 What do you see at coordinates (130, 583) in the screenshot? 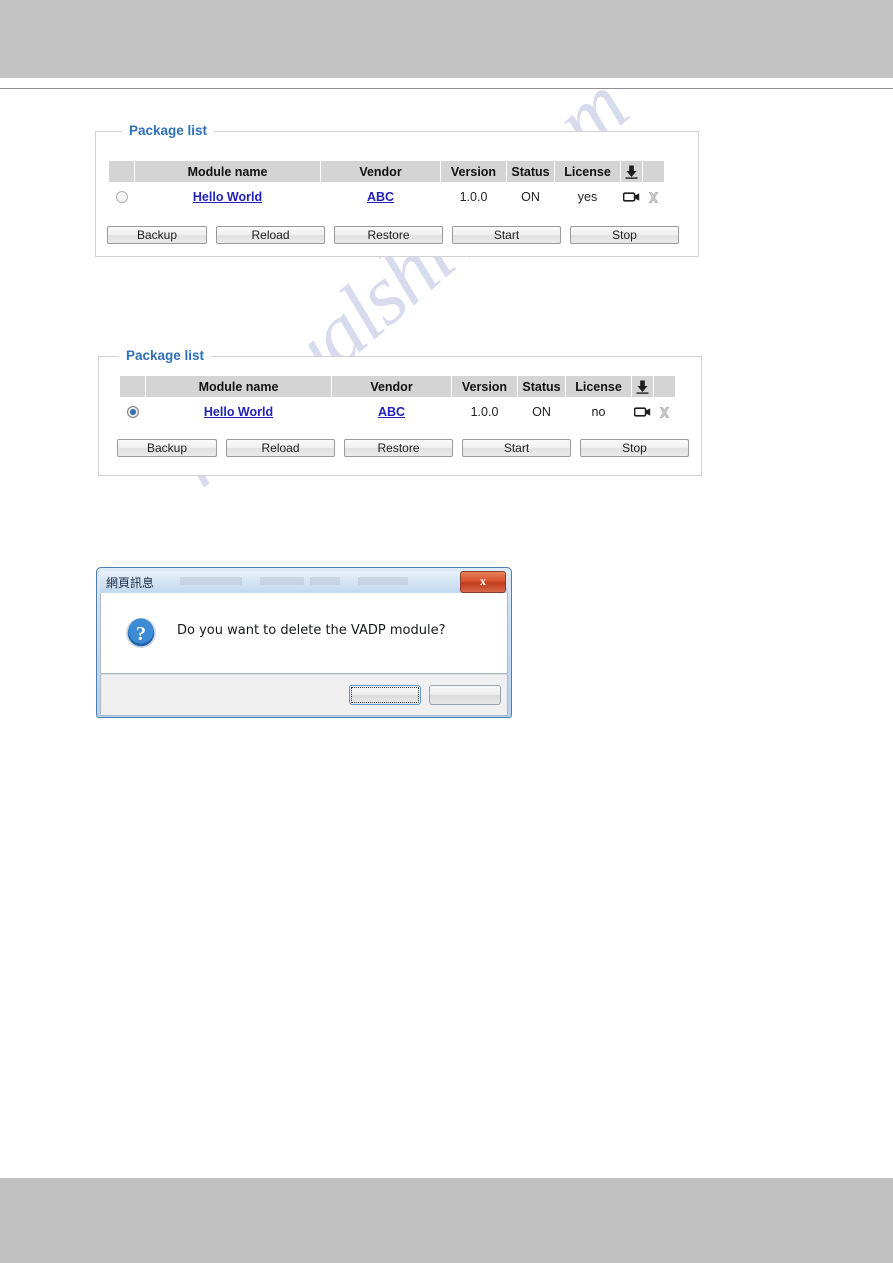
I see `dialog-title: 網頁訊息` at bounding box center [130, 583].